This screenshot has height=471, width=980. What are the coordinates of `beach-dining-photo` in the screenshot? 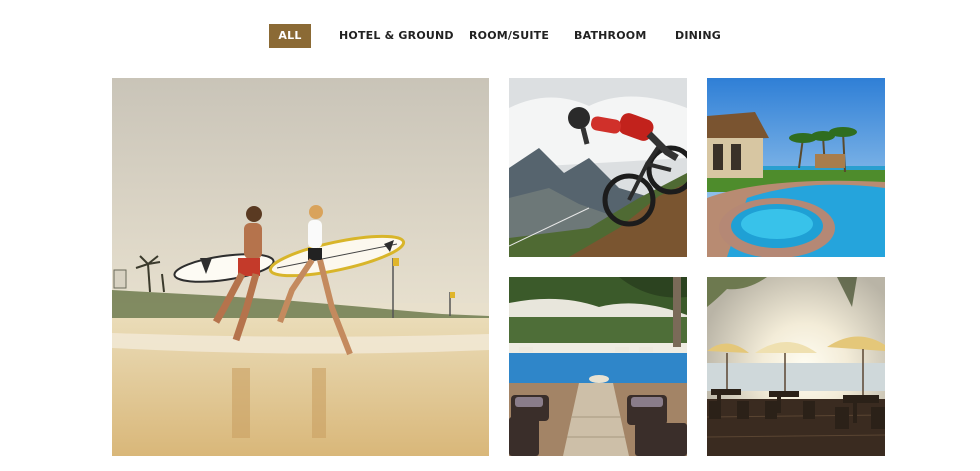 It's located at (796, 366).